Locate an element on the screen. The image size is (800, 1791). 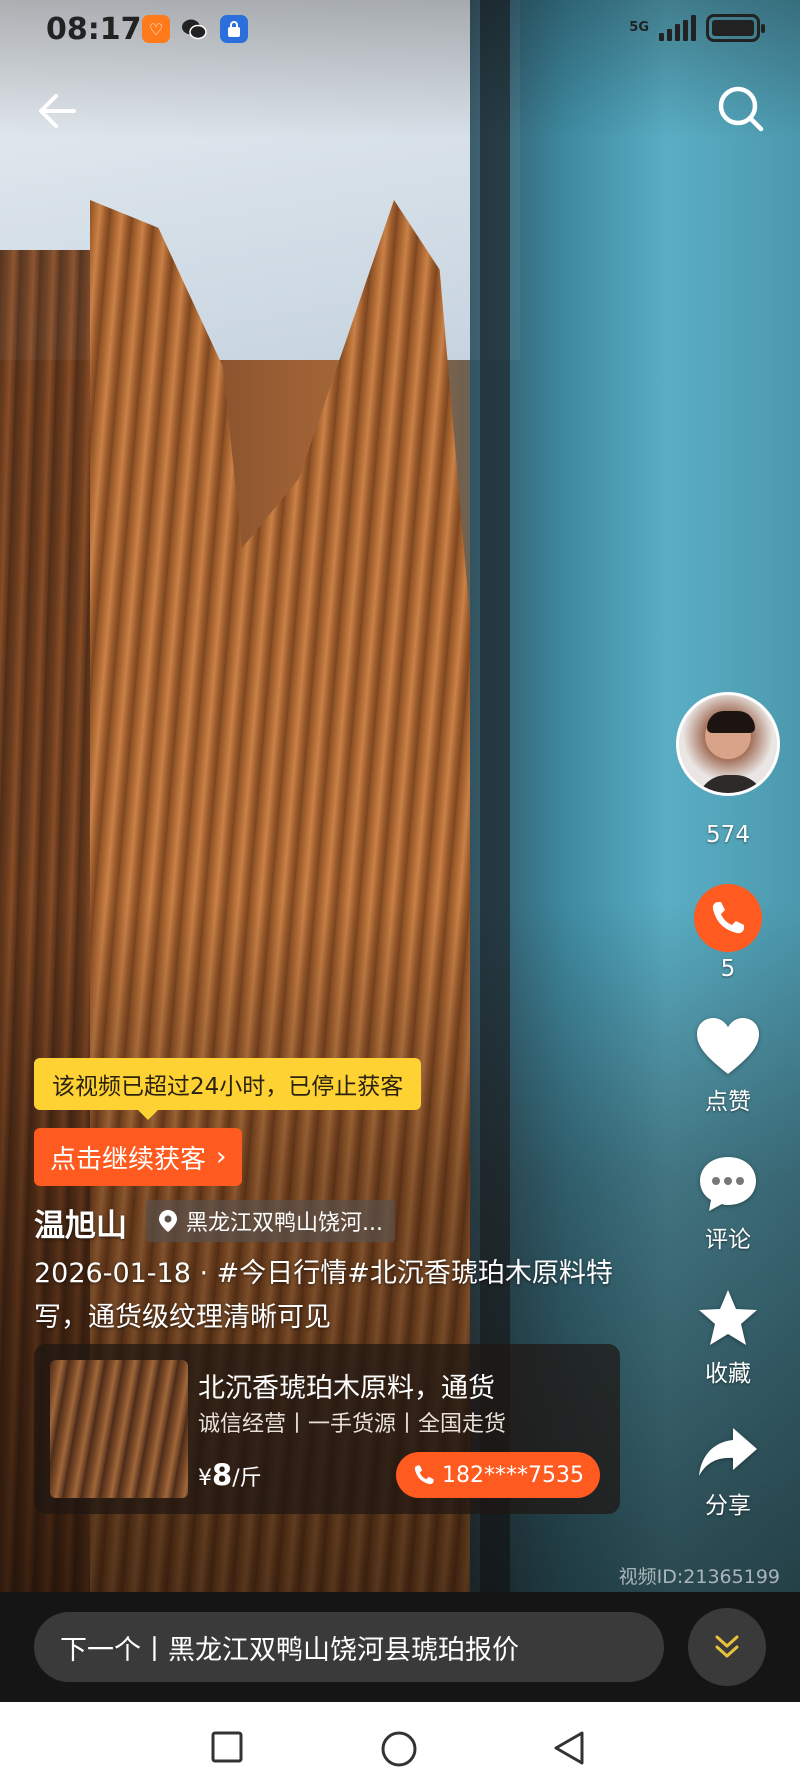
avatar-shirt is located at coordinates (731, 784).